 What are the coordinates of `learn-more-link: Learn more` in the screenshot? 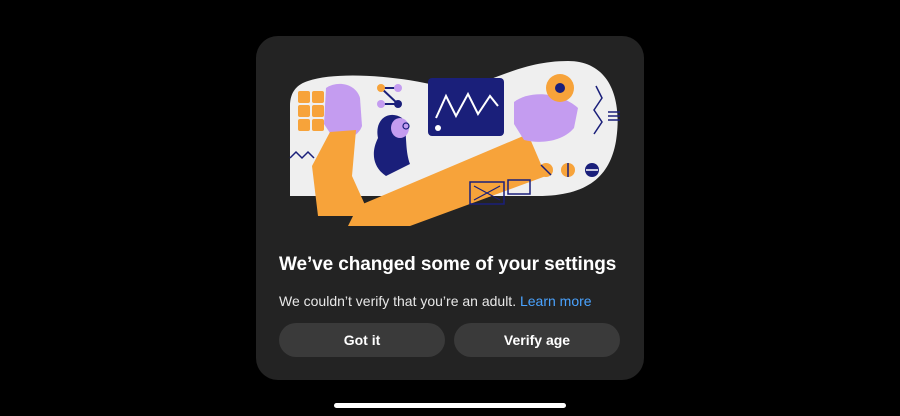 It's located at (556, 301).